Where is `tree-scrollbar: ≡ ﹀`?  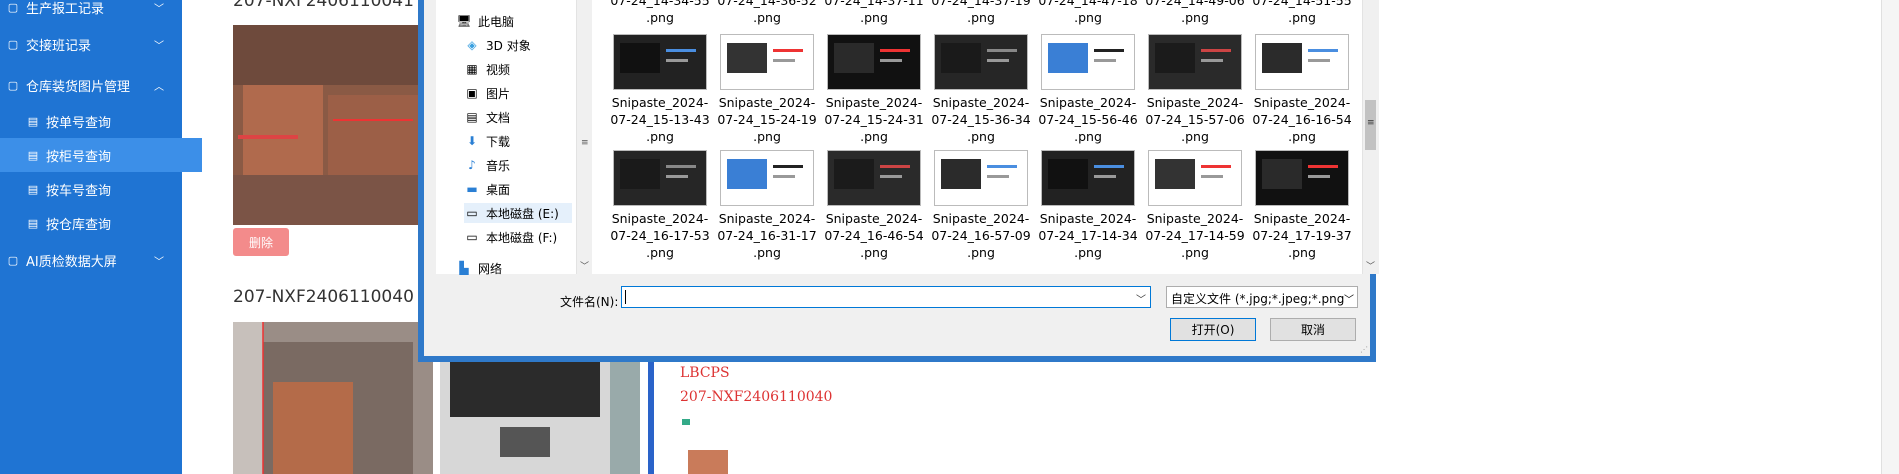 tree-scrollbar: ≡ ﹀ is located at coordinates (584, 137).